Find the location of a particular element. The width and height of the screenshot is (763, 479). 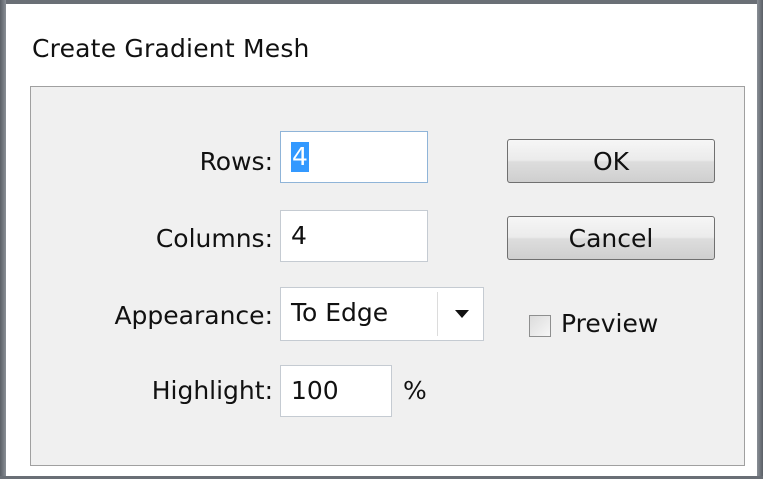

preview-label: Preview is located at coordinates (609, 323).